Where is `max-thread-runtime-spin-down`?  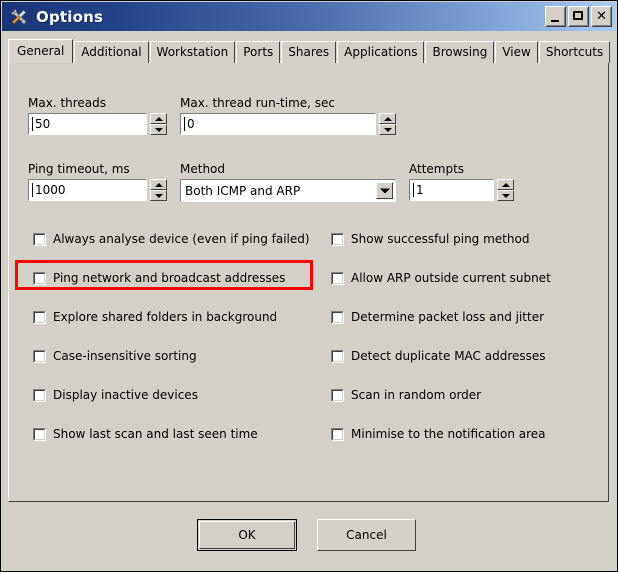 max-thread-runtime-spin-down is located at coordinates (387, 129).